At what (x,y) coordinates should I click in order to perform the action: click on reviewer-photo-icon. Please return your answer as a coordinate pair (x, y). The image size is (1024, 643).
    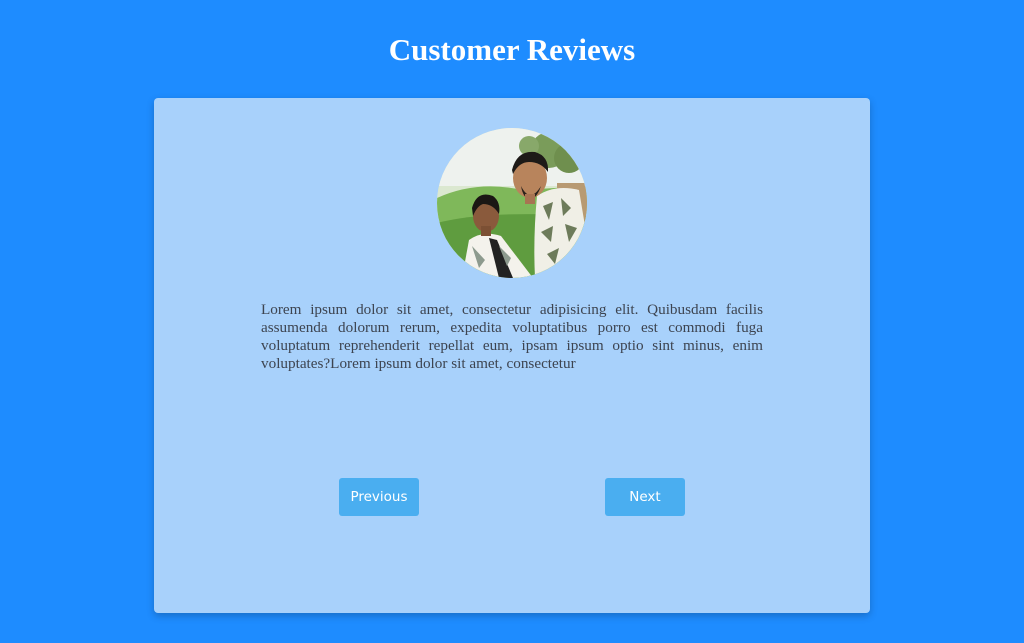
    Looking at the image, I should click on (512, 203).